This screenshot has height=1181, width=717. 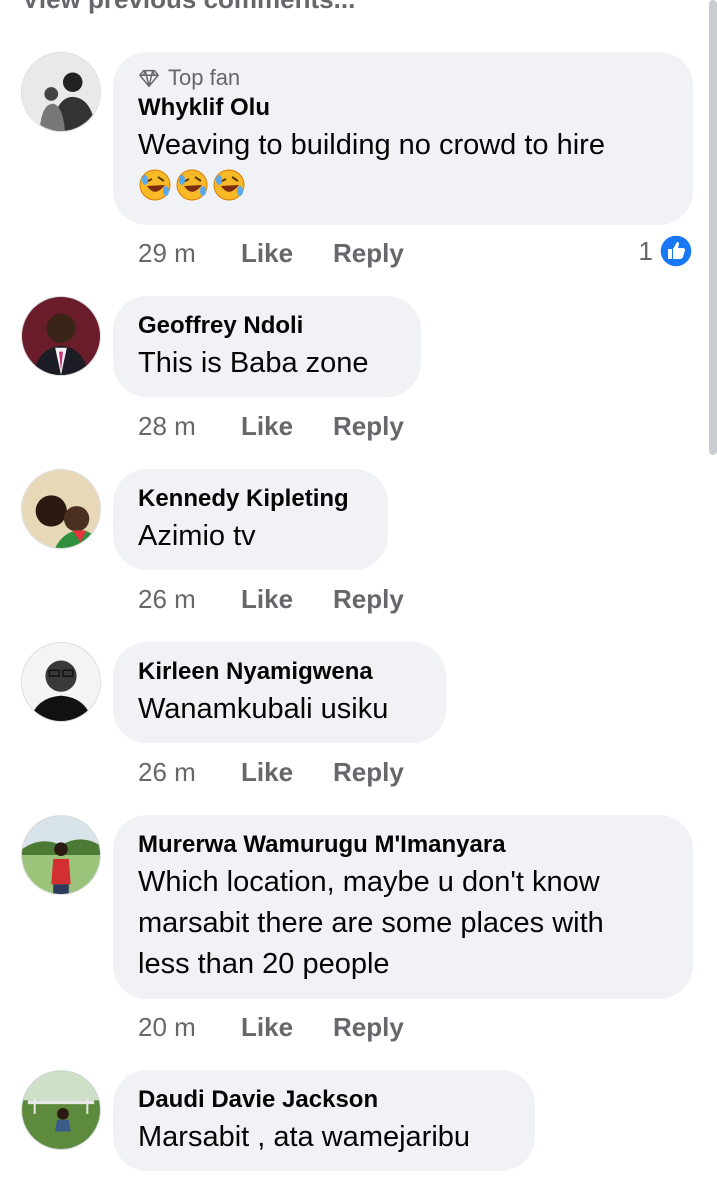 I want to click on comment-text-line: less than 20 people, so click(x=264, y=964).